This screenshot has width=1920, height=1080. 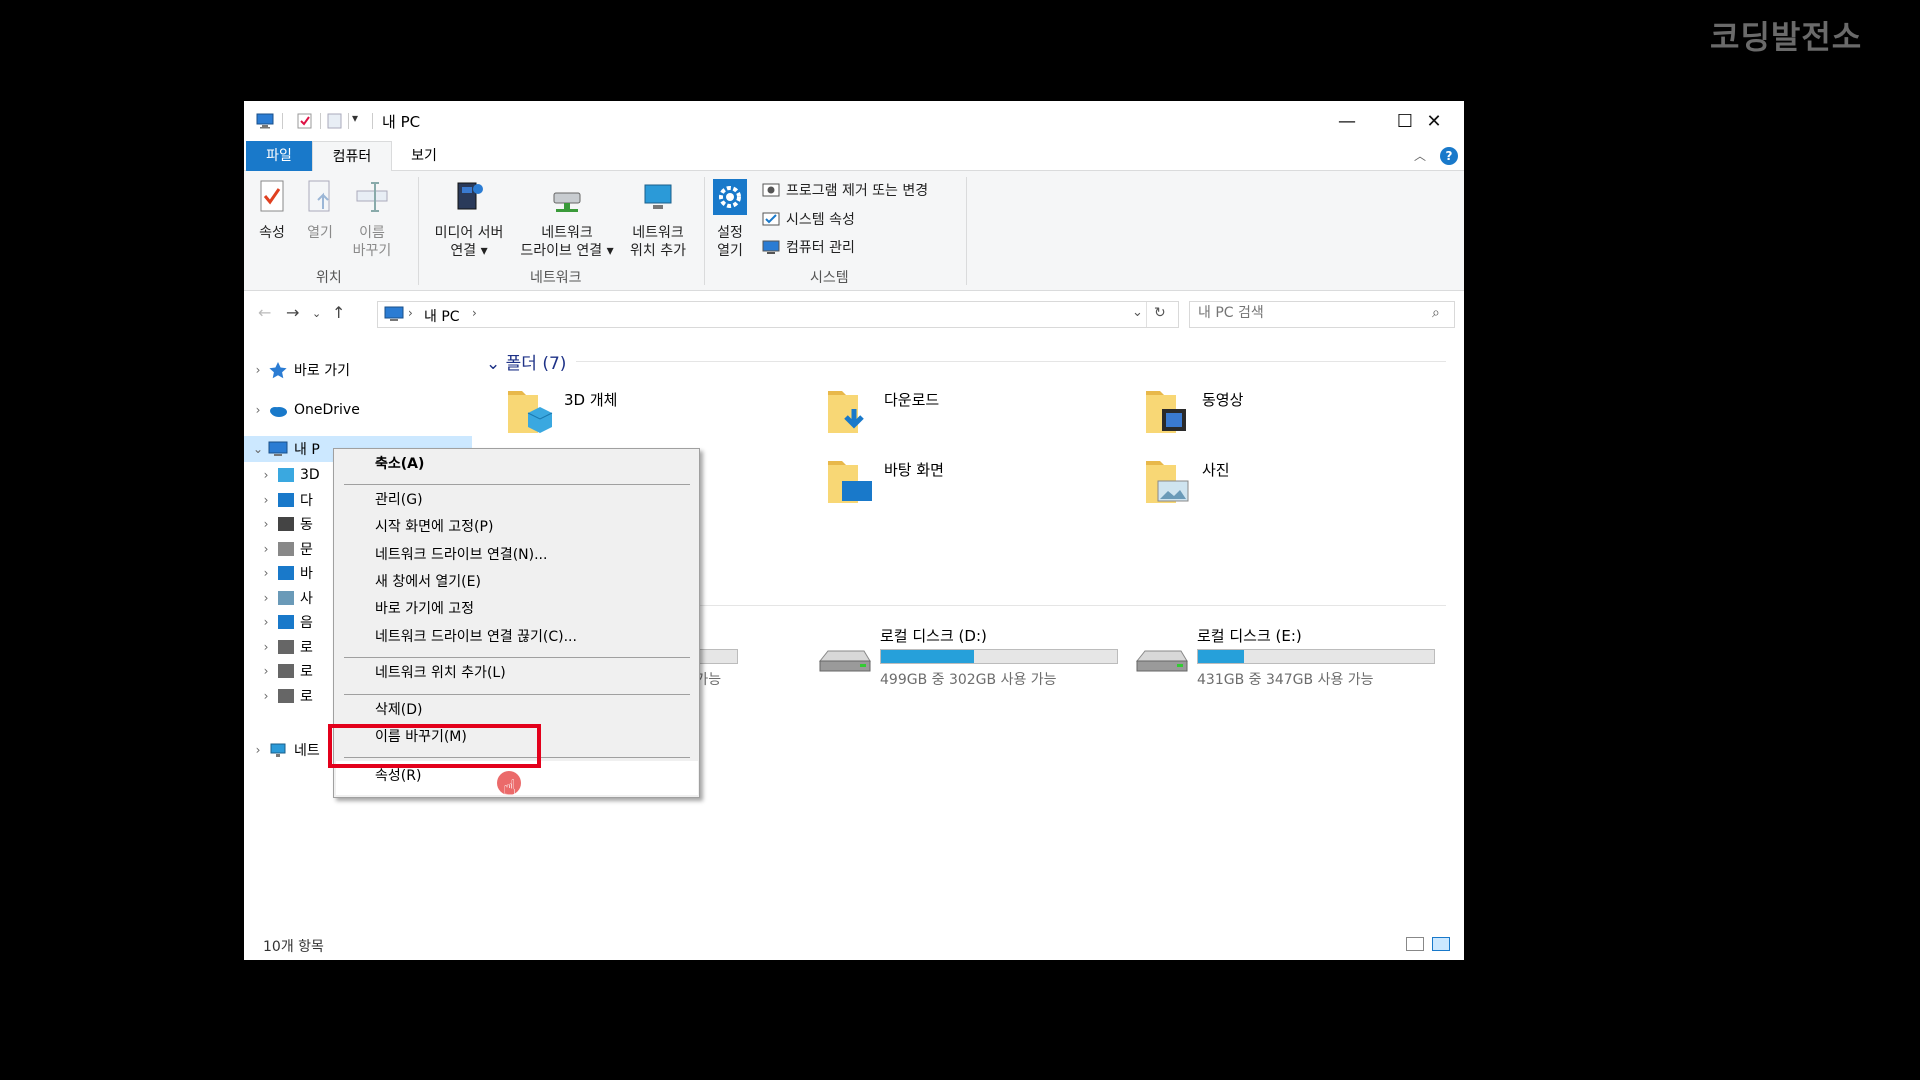 I want to click on folder-name: 바탕 화면, so click(x=914, y=470).